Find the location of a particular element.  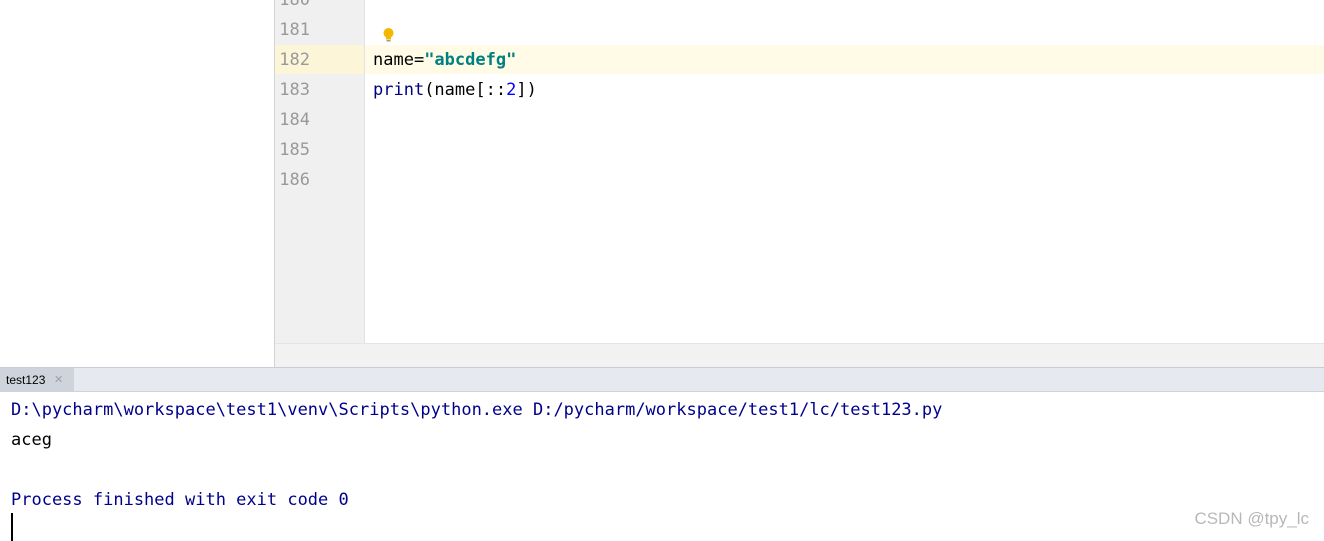

line-number: 181 is located at coordinates (294, 30).